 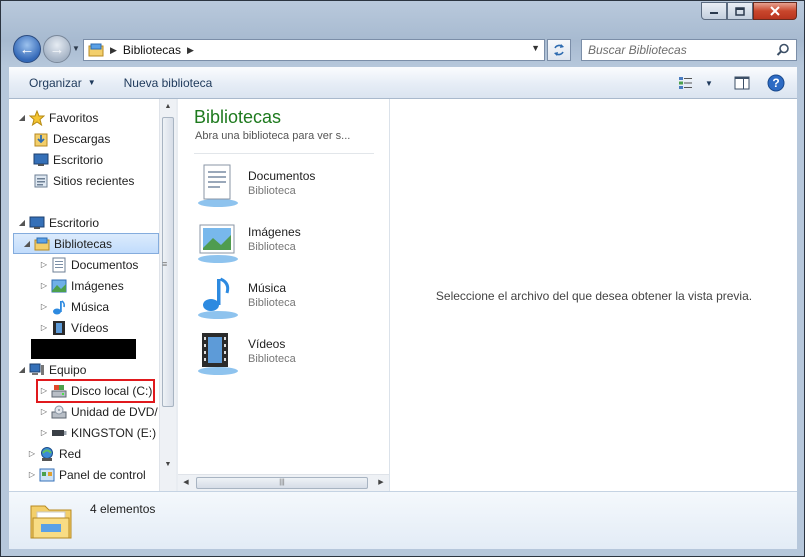 What do you see at coordinates (289, 240) in the screenshot?
I see `library-item-imagenes: Imágenes Biblioteca` at bounding box center [289, 240].